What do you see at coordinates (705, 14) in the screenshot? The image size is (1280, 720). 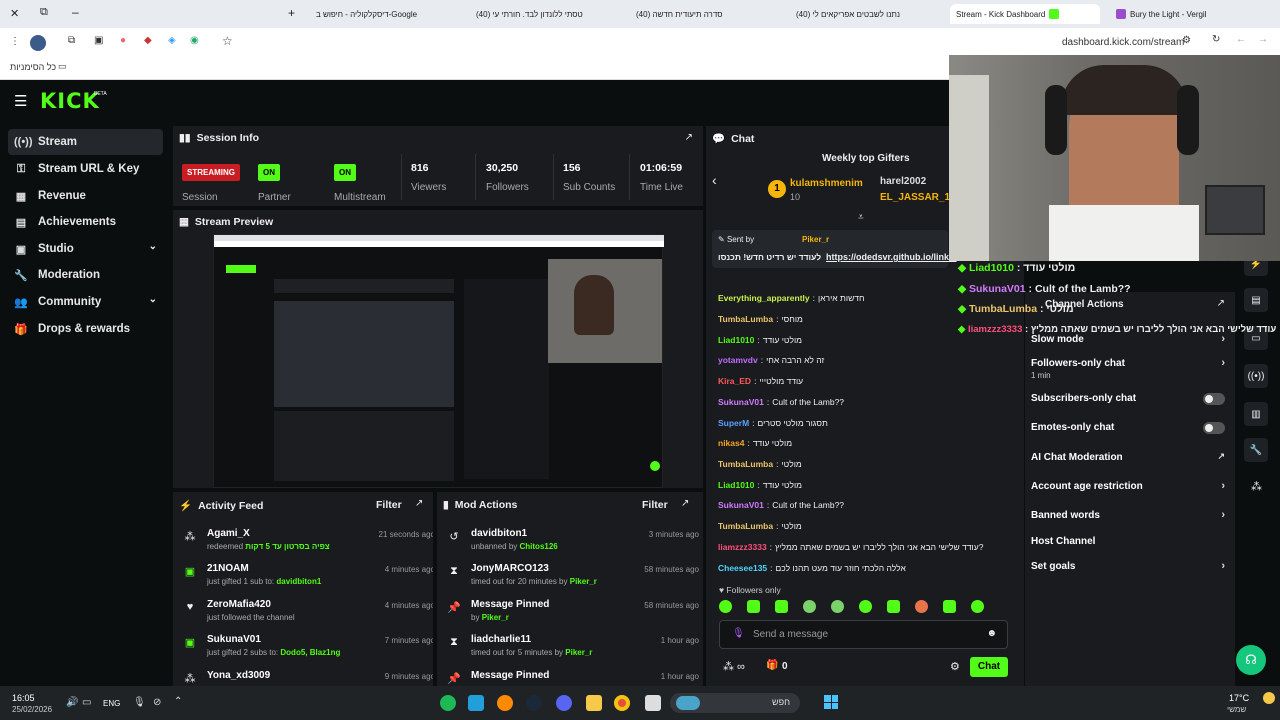 I see `tab-youtube-2: (40) סדרה תיעודית חדשה` at bounding box center [705, 14].